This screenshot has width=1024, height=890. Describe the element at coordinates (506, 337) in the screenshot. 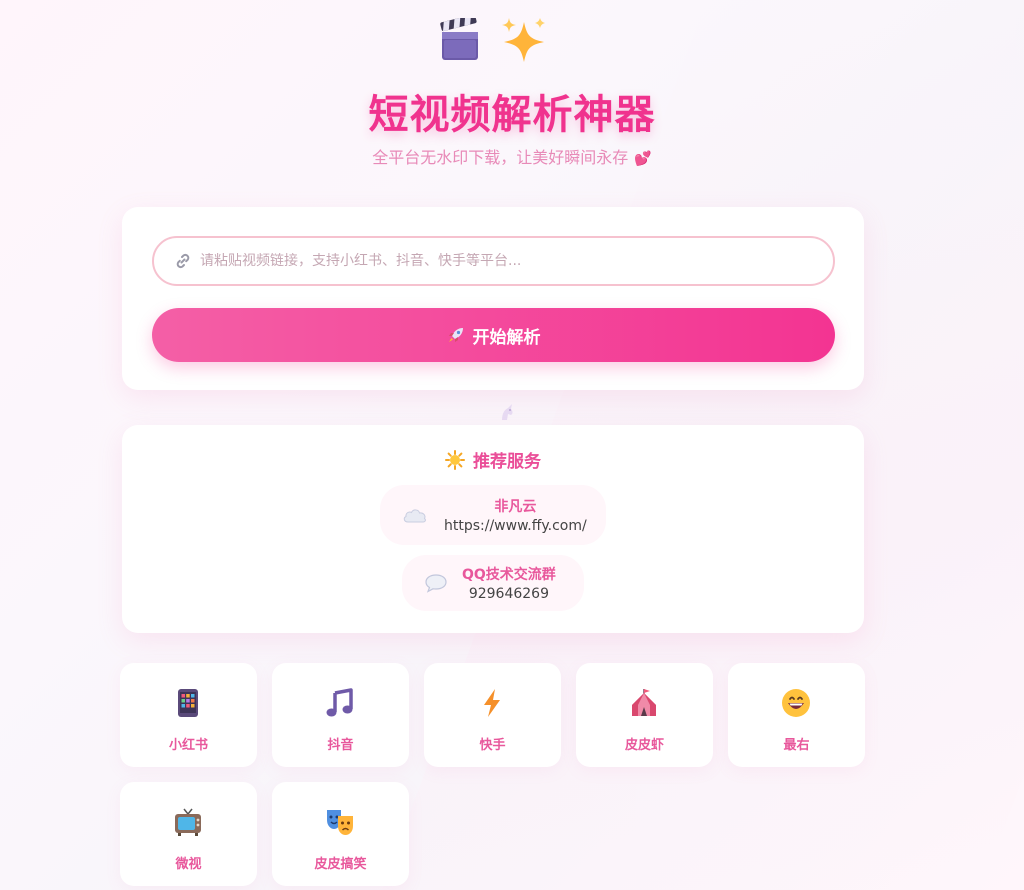

I see `start-parse-label: 开始解析` at that location.